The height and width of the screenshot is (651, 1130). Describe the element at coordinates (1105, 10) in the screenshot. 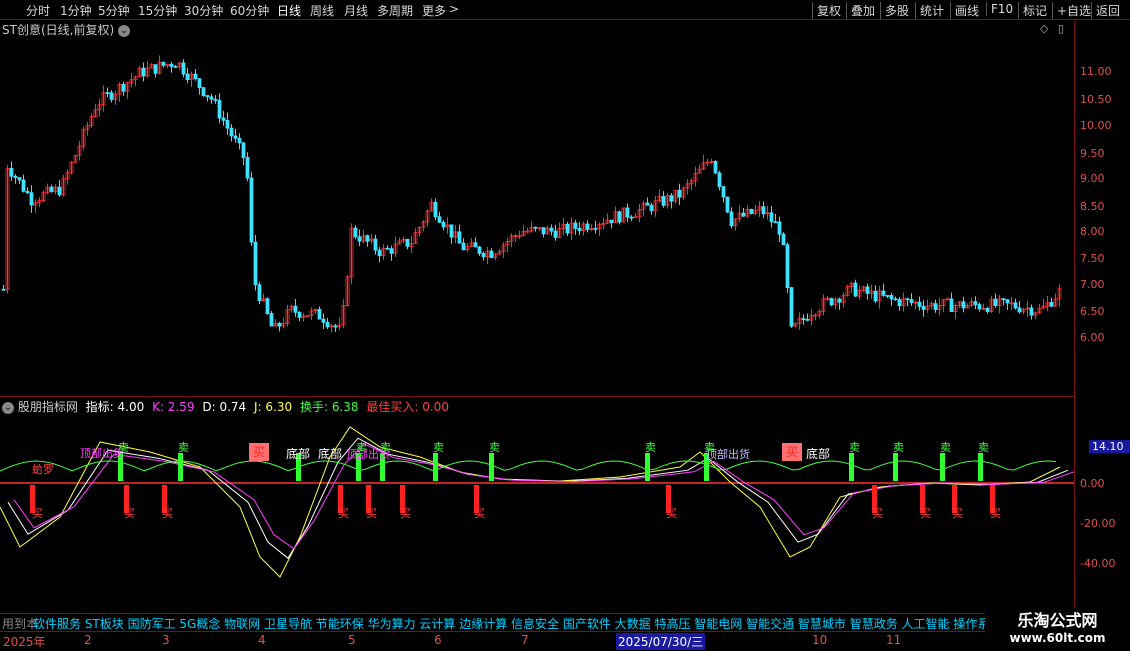

I see `back-button: 返回` at that location.